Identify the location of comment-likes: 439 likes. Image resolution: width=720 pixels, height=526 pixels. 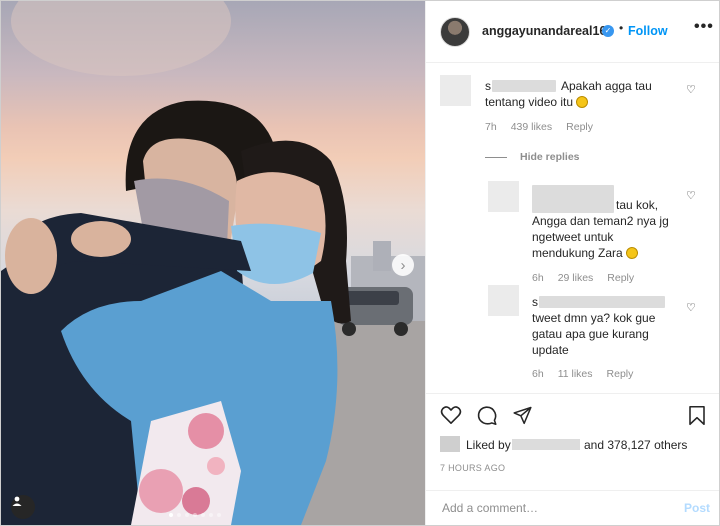
(531, 127).